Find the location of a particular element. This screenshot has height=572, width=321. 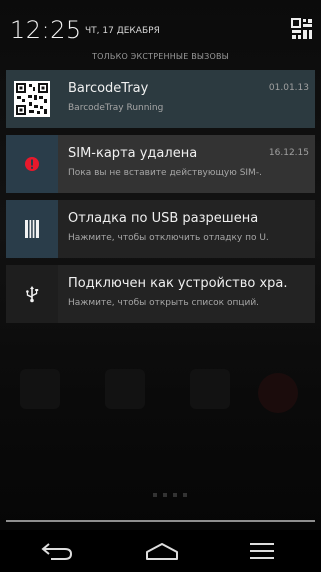

sim-alert-icon is located at coordinates (32, 164).